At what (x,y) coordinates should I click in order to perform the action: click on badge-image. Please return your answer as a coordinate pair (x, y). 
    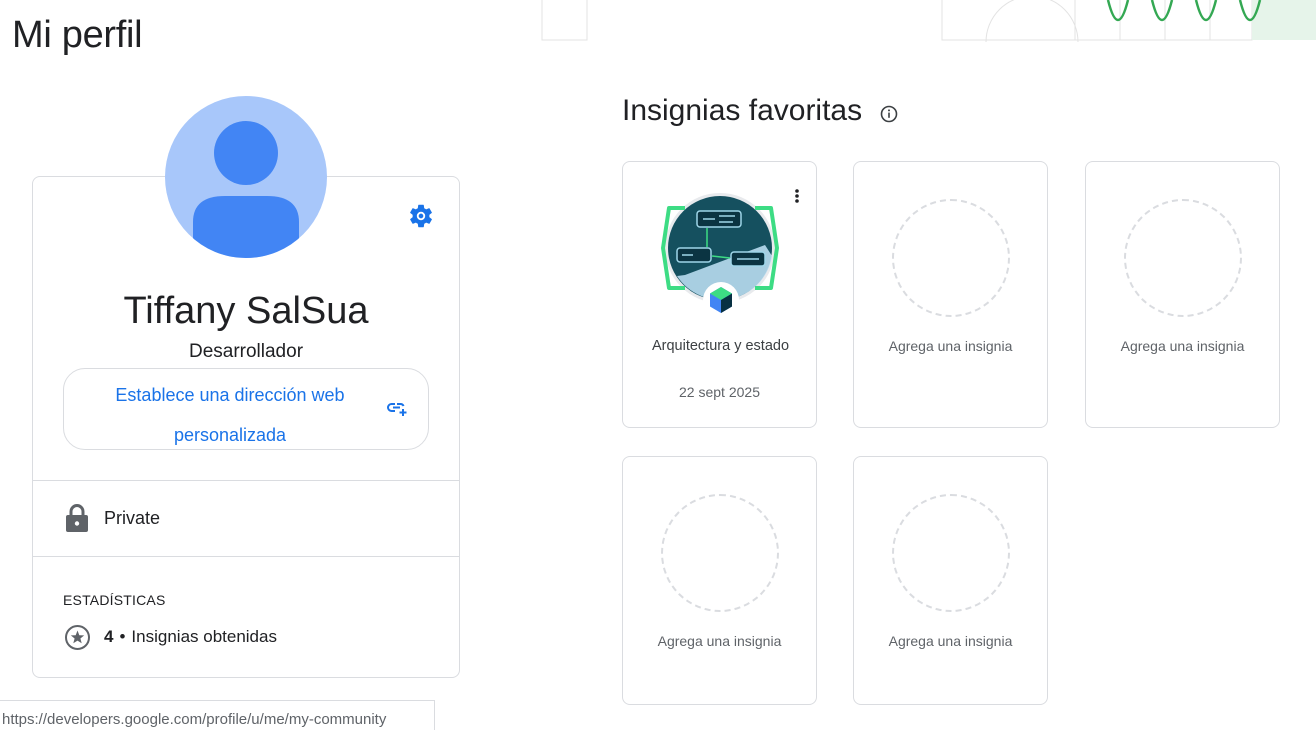
    Looking at the image, I should click on (720, 255).